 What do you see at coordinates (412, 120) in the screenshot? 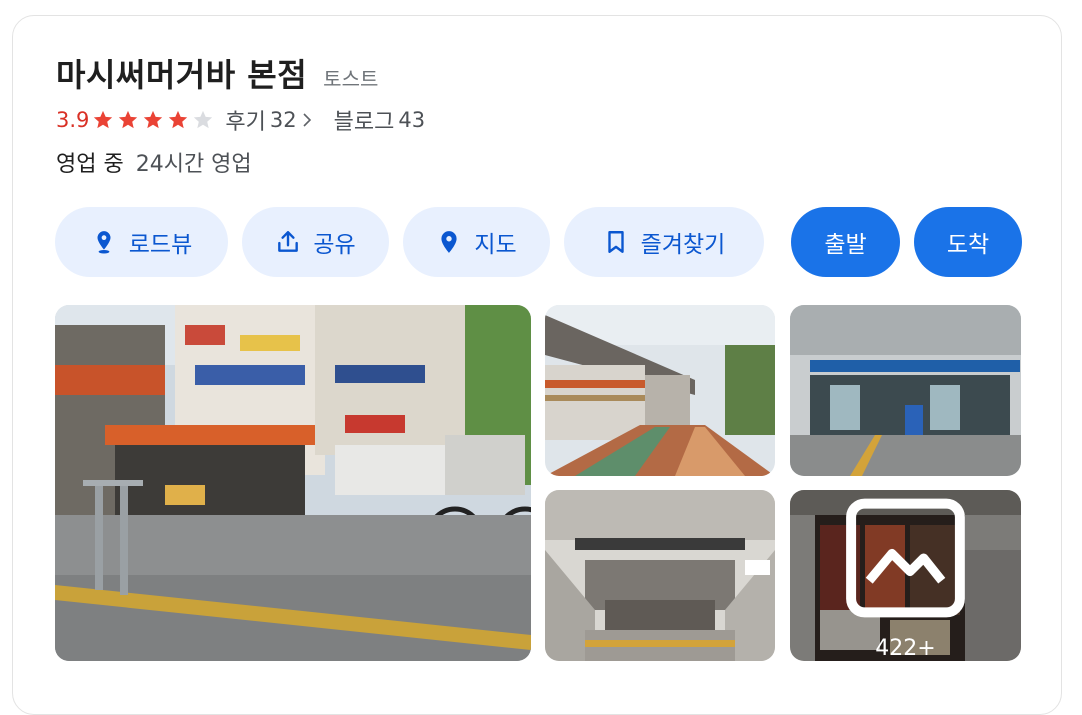
I see `blog-count: 43` at bounding box center [412, 120].